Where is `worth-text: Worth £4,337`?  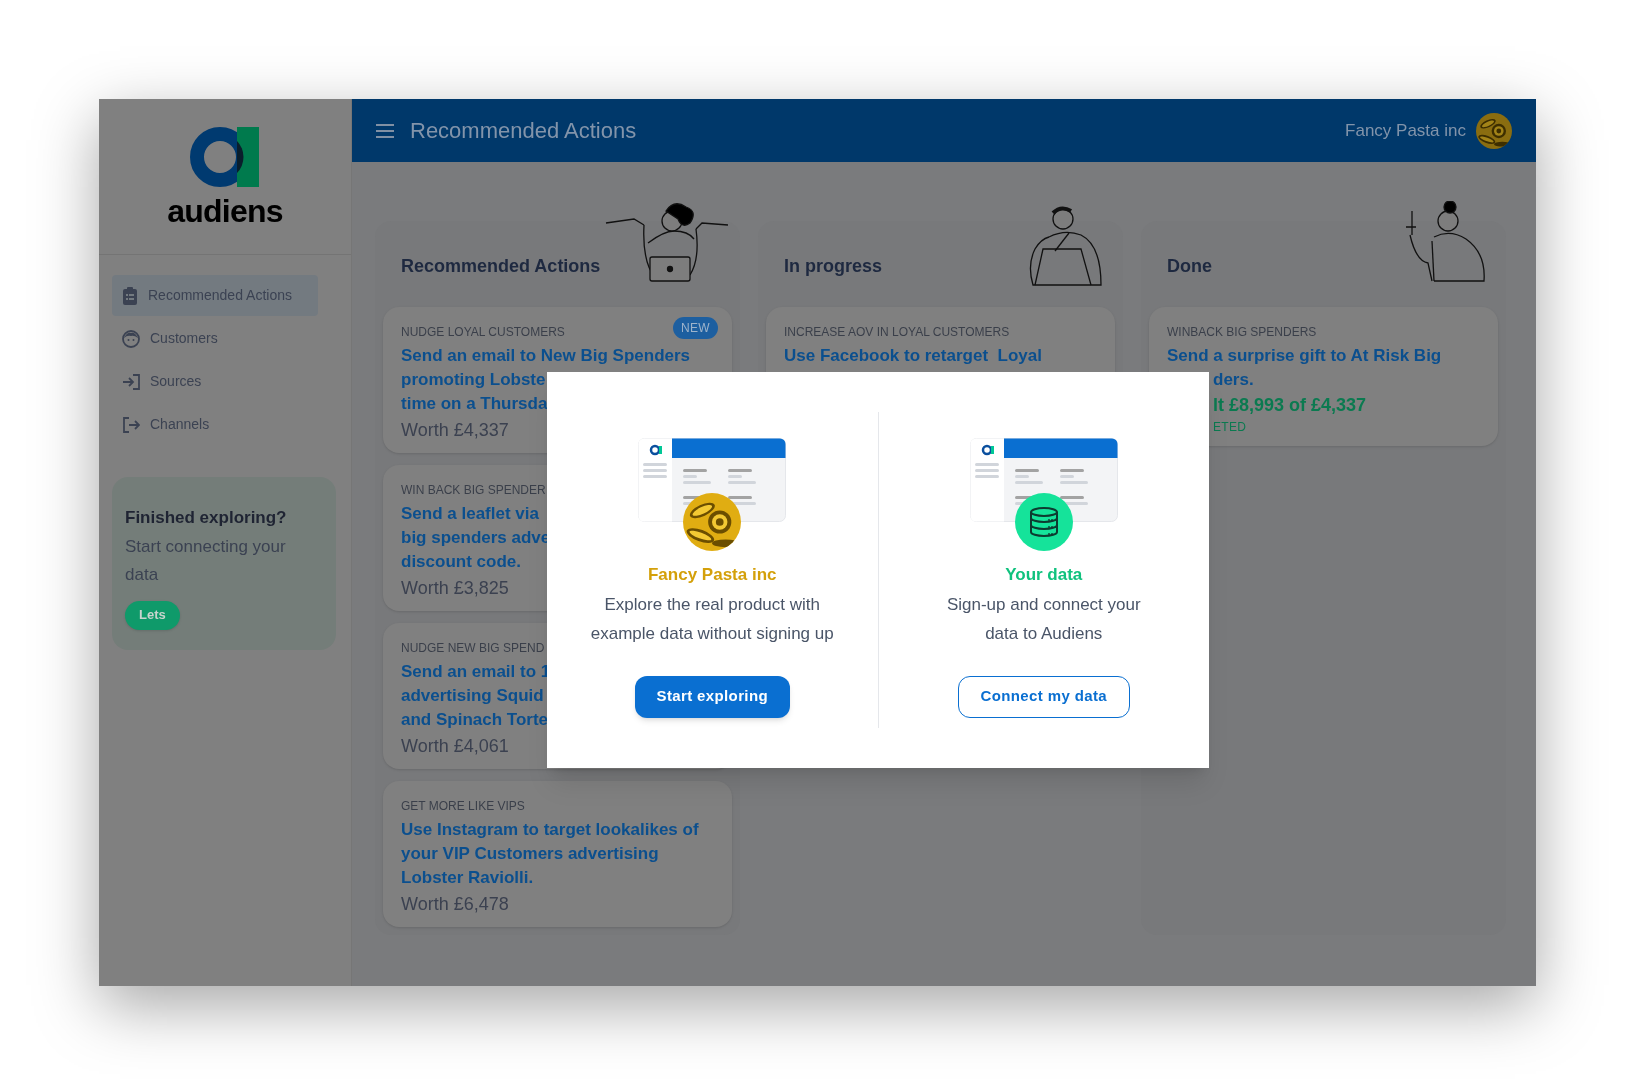 worth-text: Worth £4,337 is located at coordinates (455, 430).